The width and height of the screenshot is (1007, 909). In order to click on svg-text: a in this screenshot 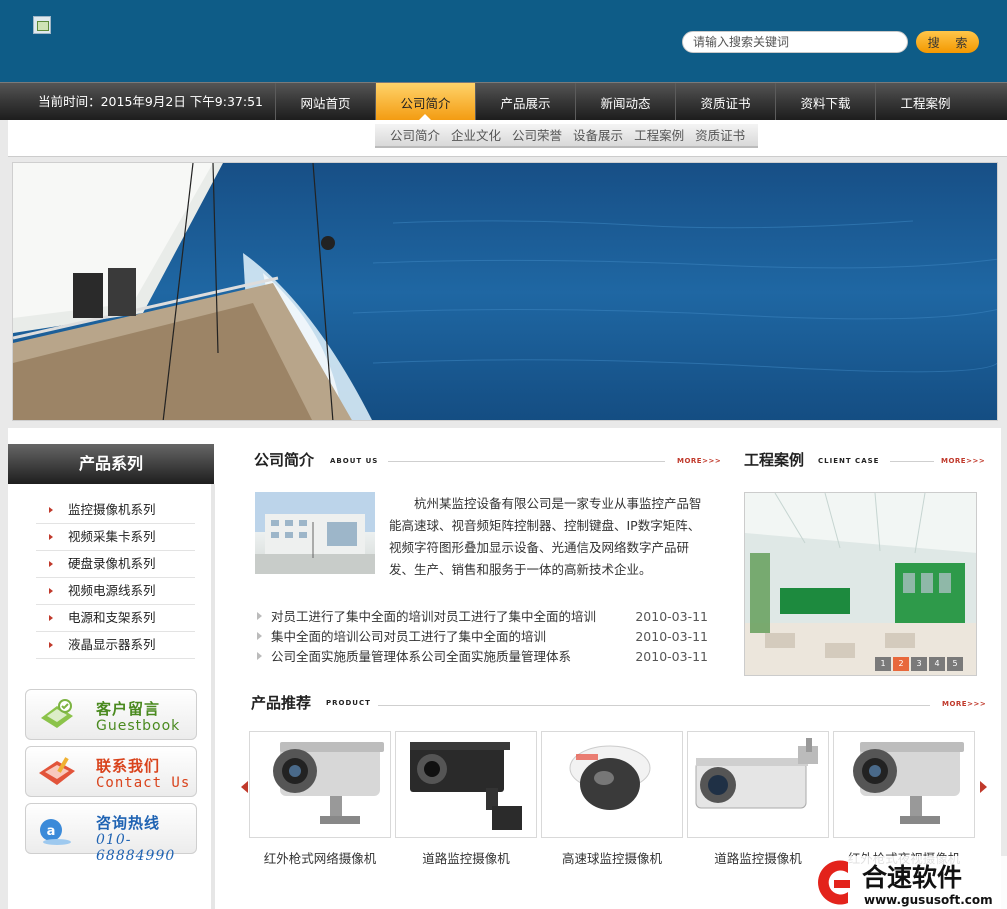, I will do `click(51, 831)`.